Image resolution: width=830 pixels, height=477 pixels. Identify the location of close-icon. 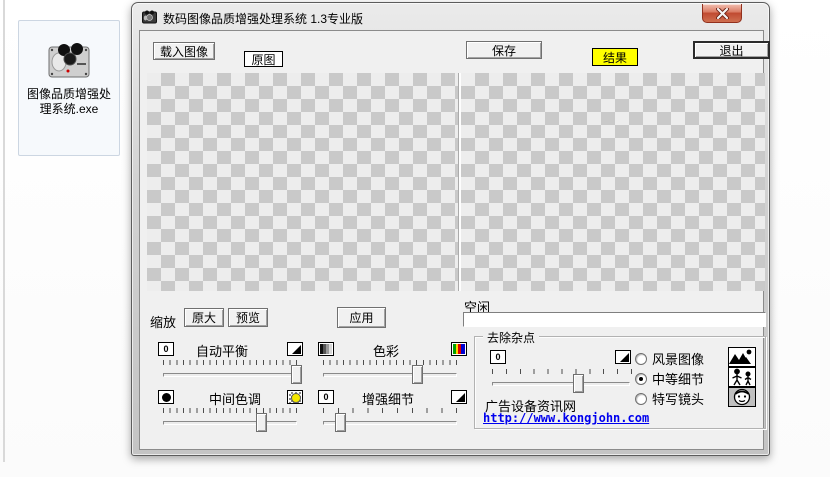
(722, 13).